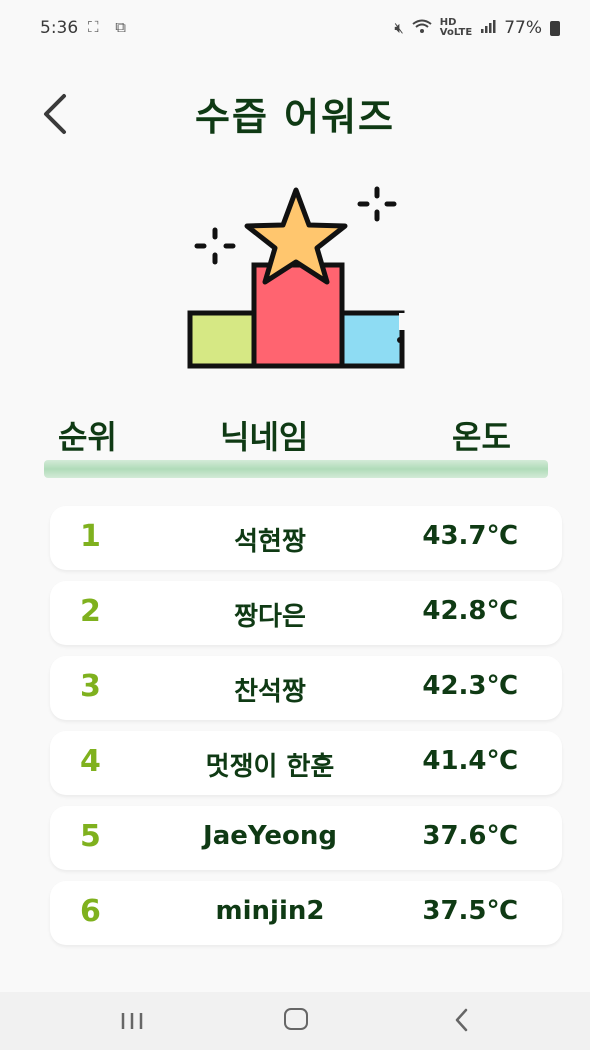  I want to click on rank-number: 1, so click(90, 536).